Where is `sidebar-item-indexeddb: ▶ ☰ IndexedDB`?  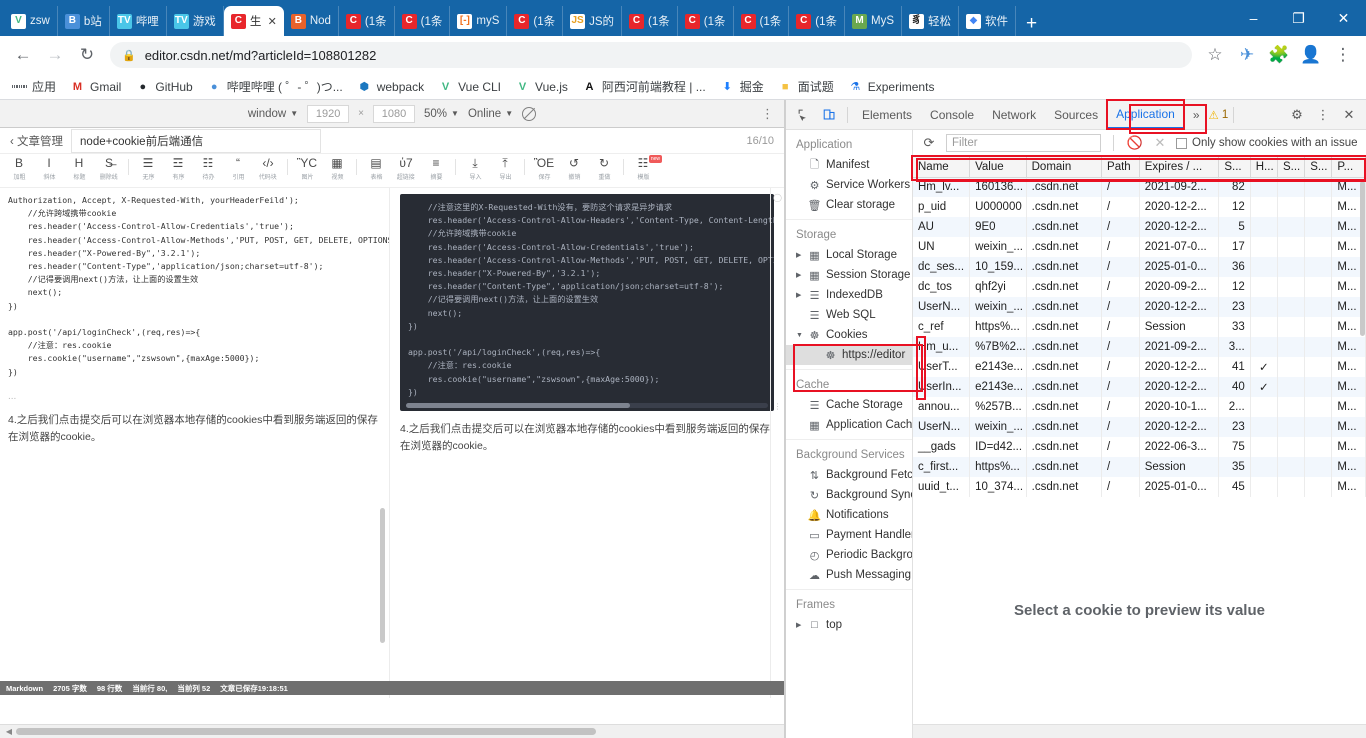 sidebar-item-indexeddb: ▶ ☰ IndexedDB is located at coordinates (849, 295).